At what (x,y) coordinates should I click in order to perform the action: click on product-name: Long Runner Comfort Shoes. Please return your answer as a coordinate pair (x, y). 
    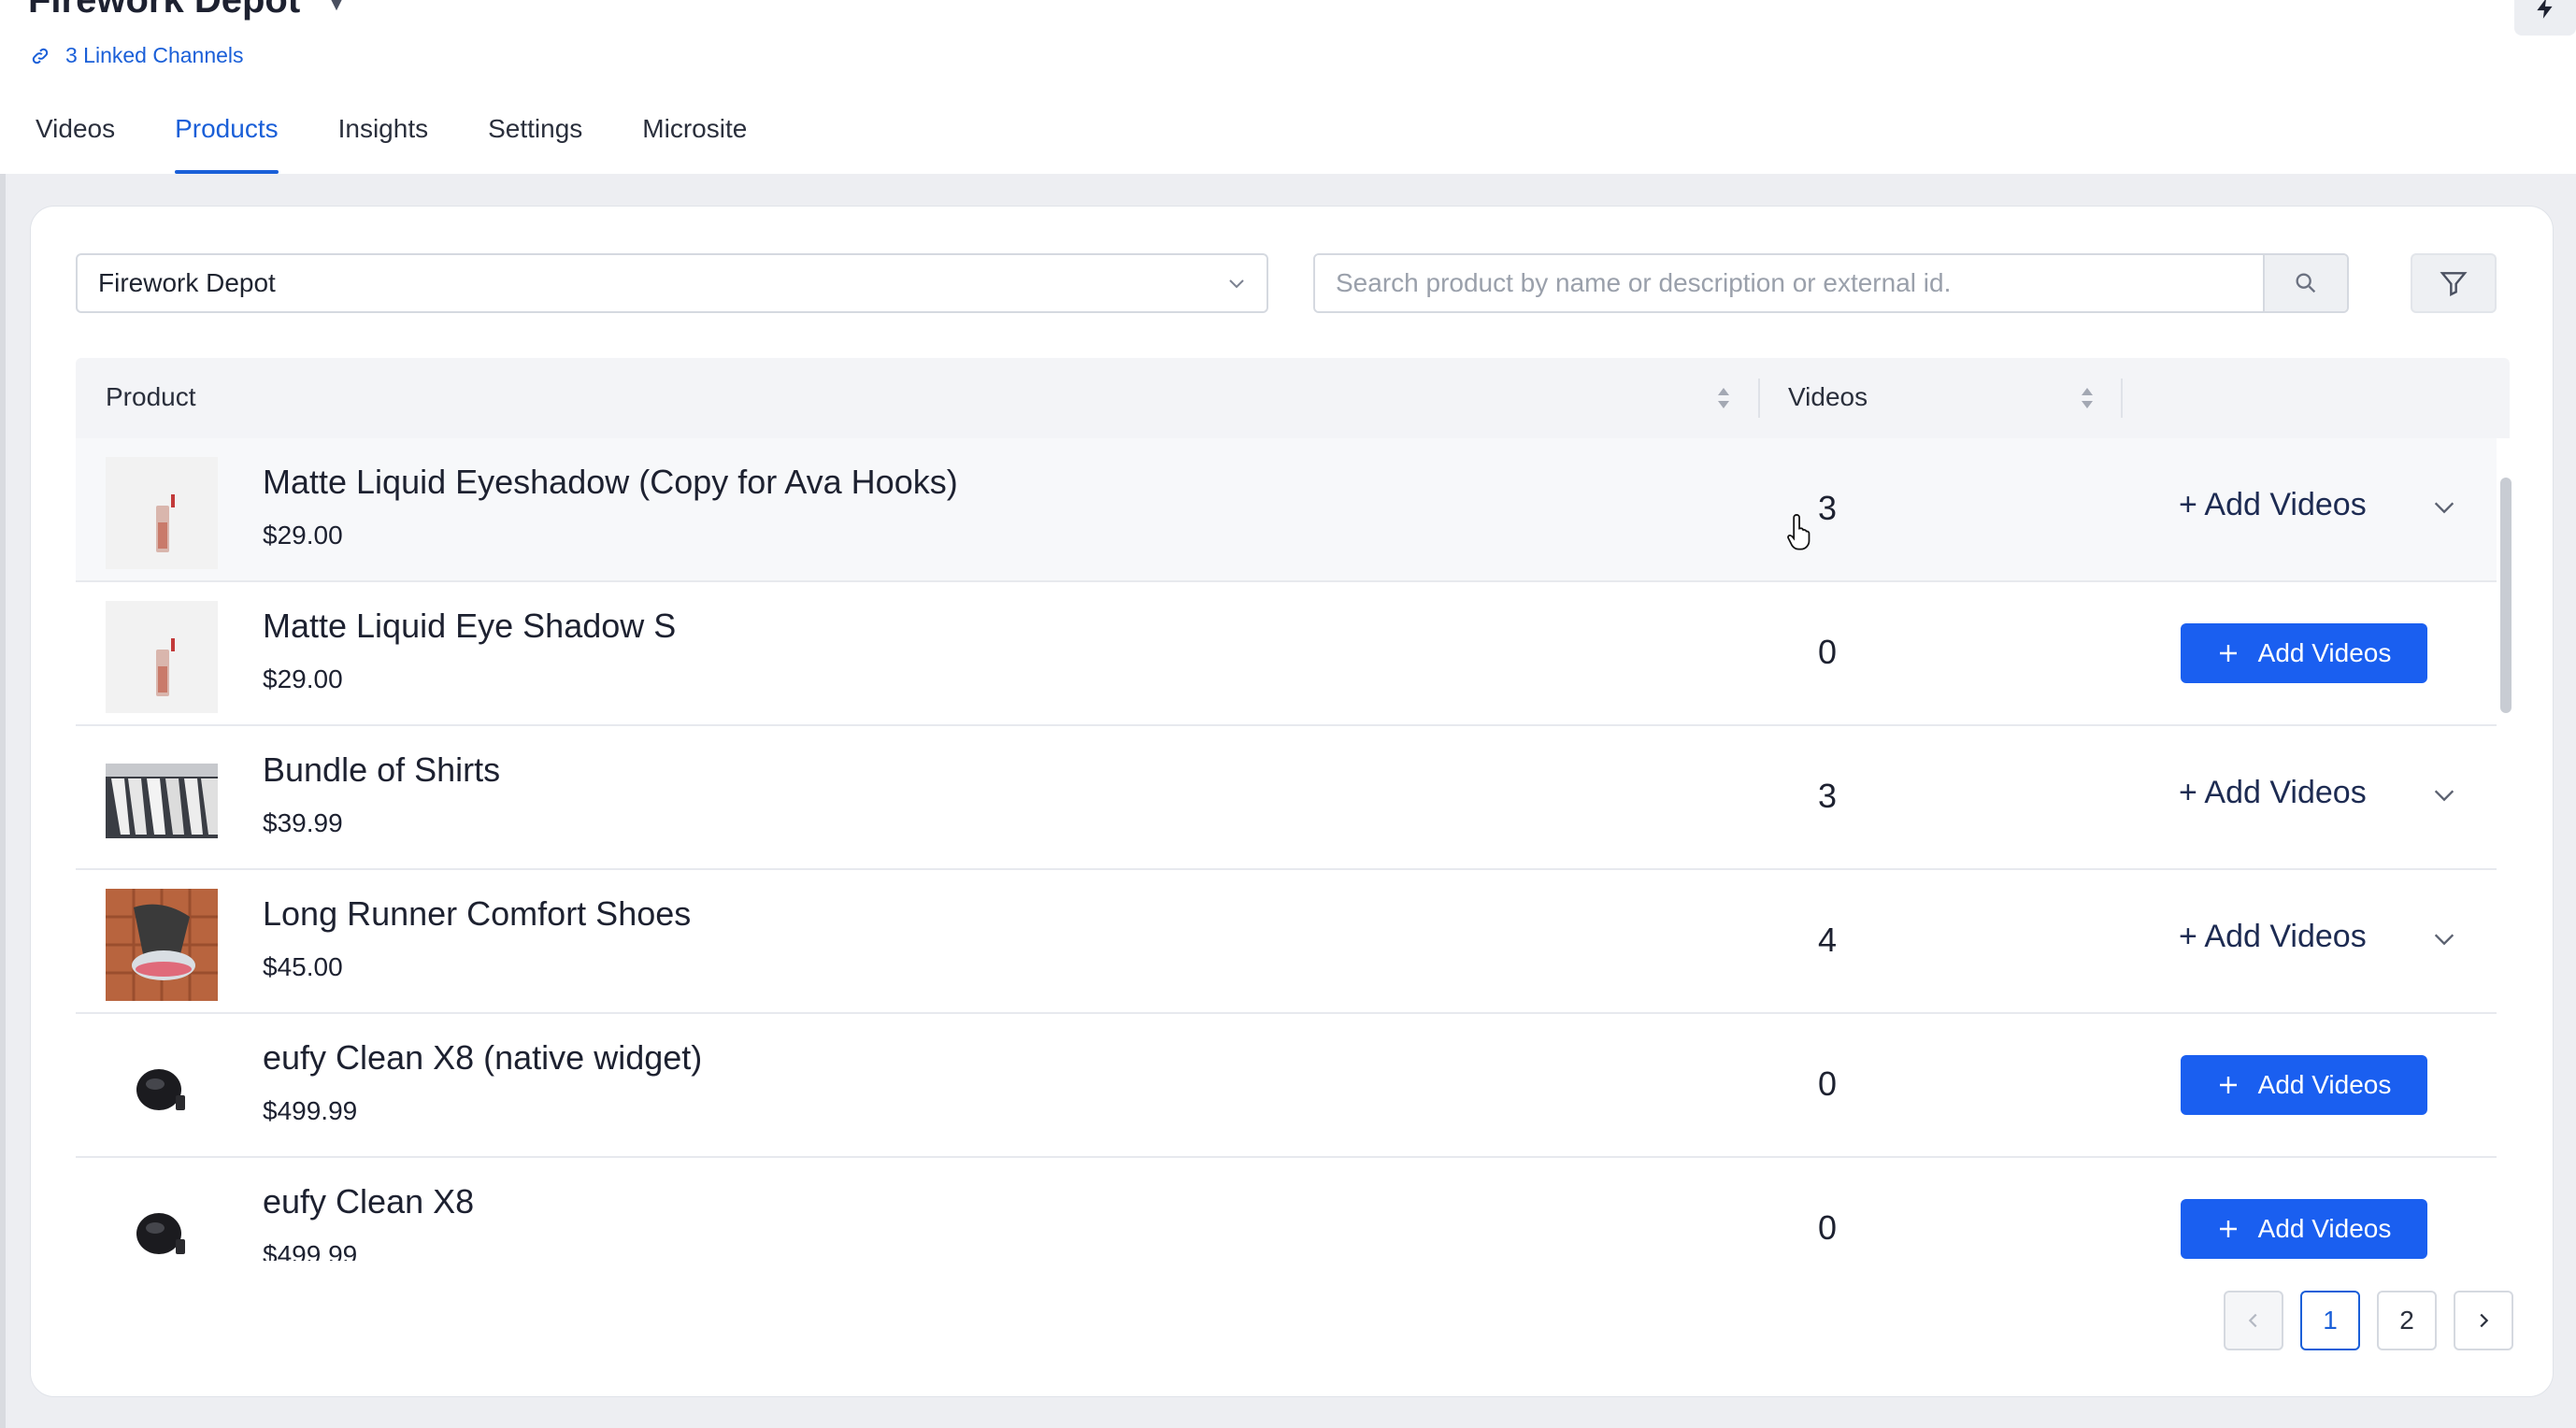
    Looking at the image, I should click on (477, 914).